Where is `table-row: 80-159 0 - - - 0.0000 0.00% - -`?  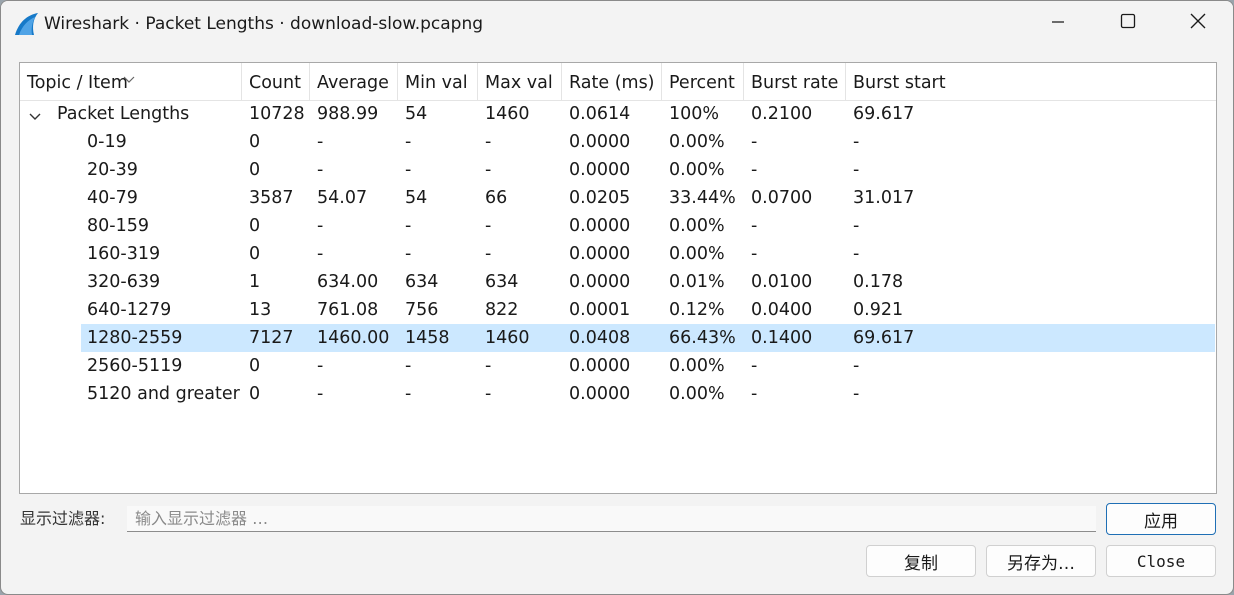
table-row: 80-159 0 - - - 0.0000 0.00% - - is located at coordinates (618, 226).